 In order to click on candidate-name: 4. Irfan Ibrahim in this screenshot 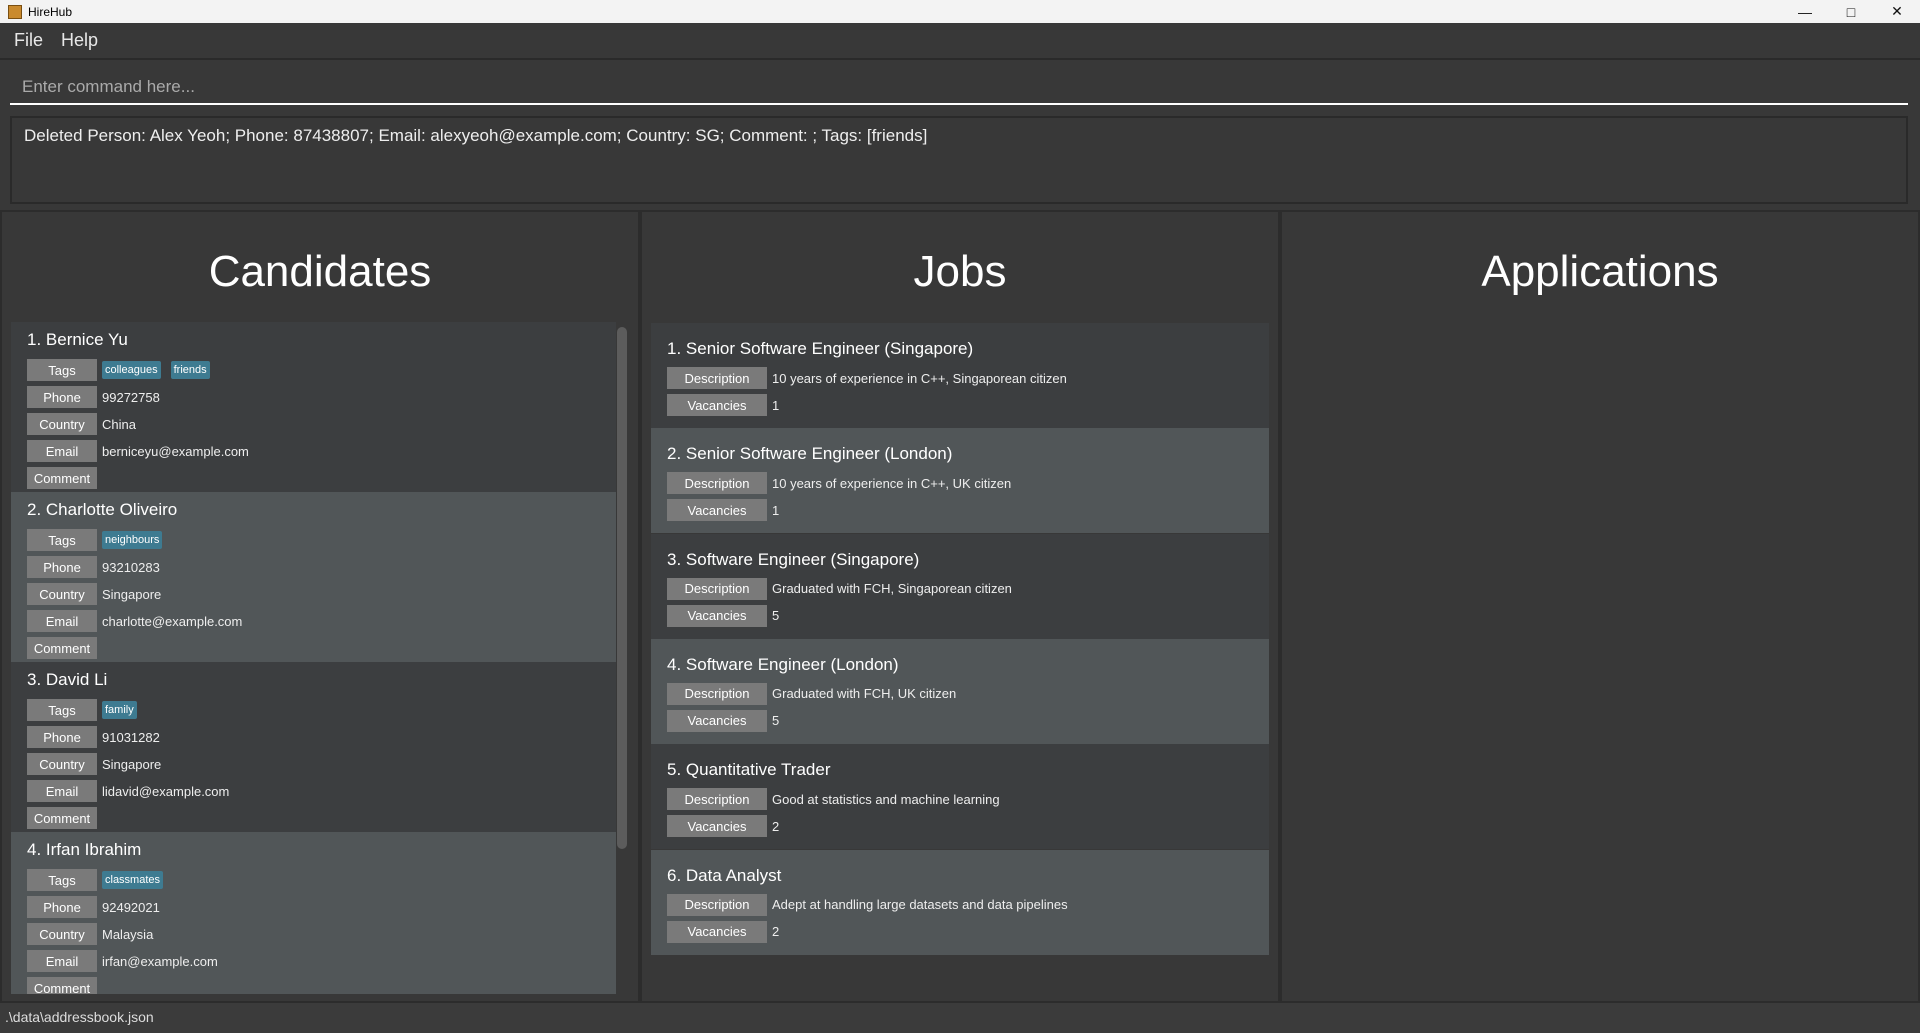, I will do `click(84, 849)`.